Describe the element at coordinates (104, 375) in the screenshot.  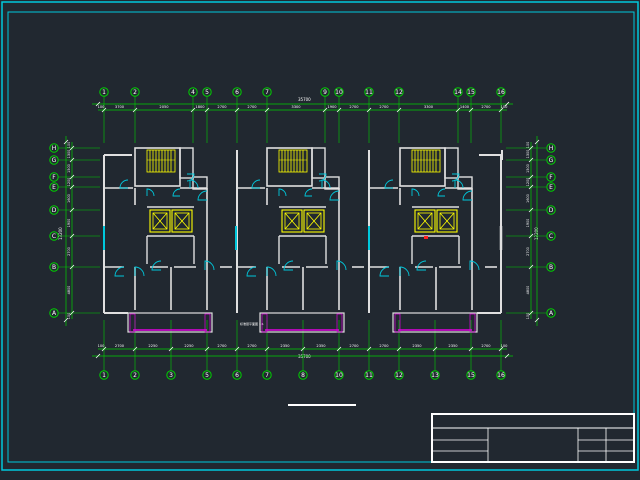
I see `bottom-axis-1-label: 1` at that location.